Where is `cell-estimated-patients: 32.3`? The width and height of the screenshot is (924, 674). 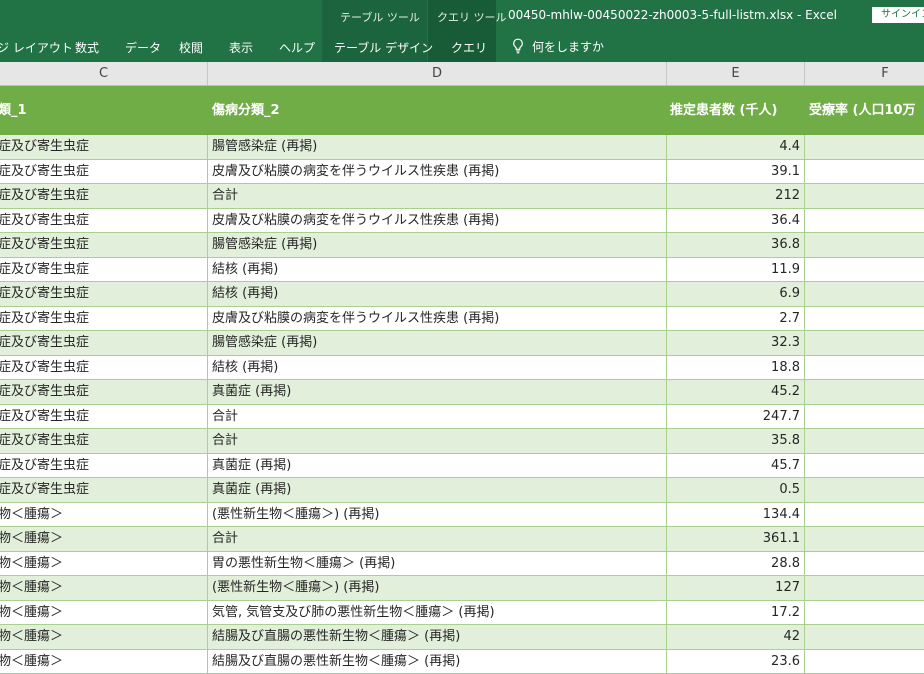 cell-estimated-patients: 32.3 is located at coordinates (736, 343).